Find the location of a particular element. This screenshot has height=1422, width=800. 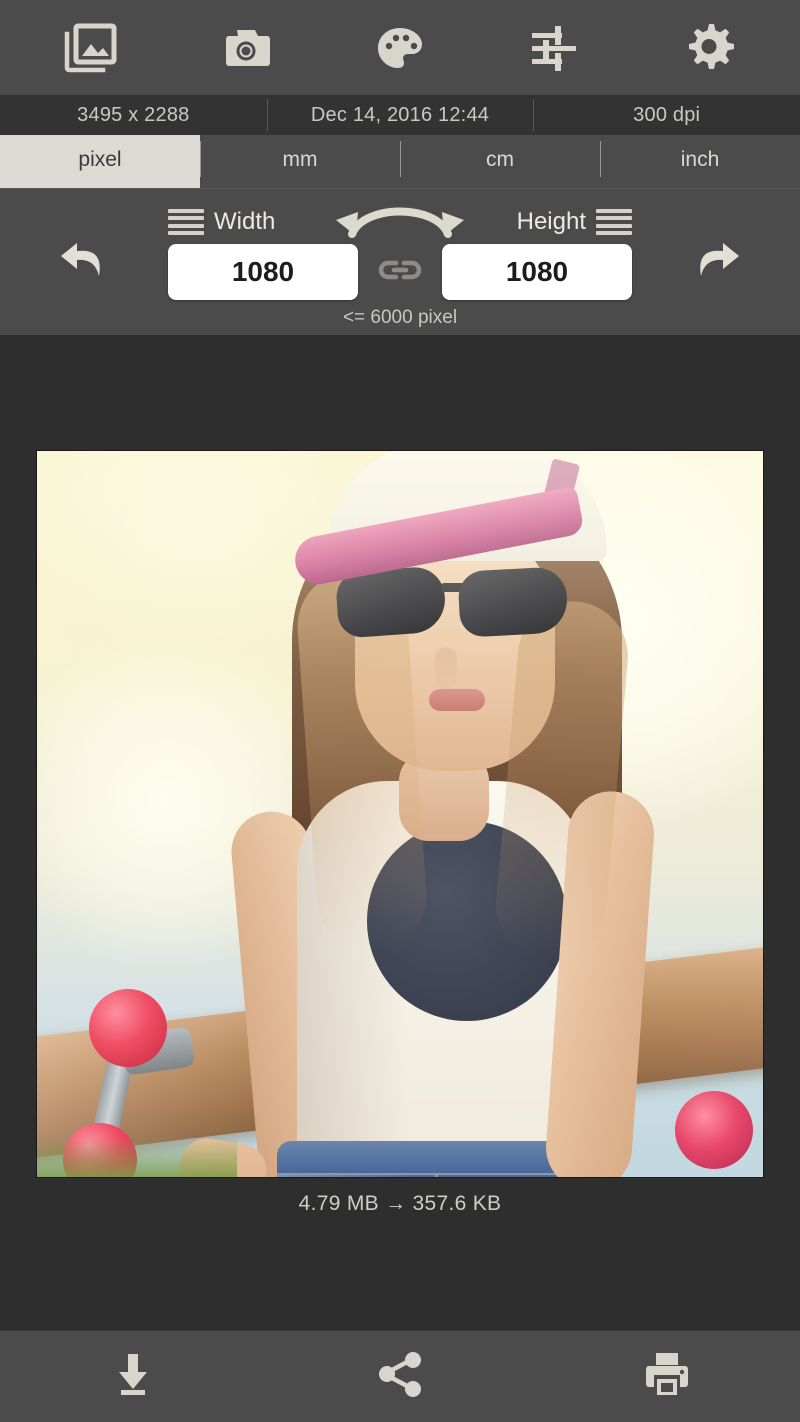

photo-denim-fly-seam is located at coordinates (436, 1175).